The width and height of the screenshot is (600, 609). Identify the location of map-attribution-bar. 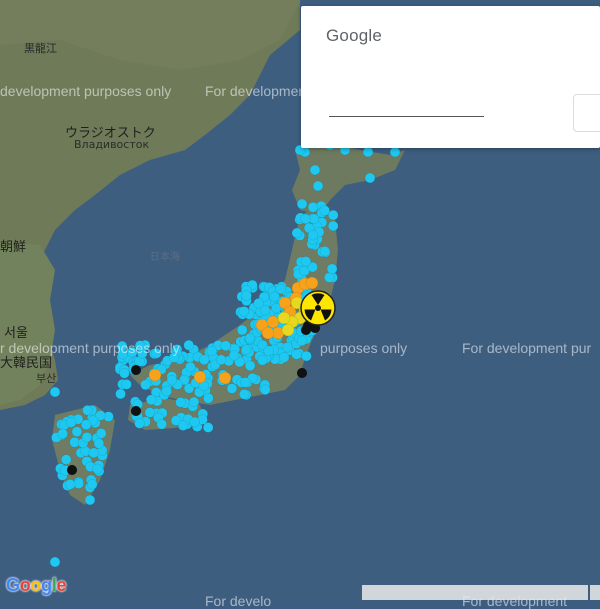
(475, 592).